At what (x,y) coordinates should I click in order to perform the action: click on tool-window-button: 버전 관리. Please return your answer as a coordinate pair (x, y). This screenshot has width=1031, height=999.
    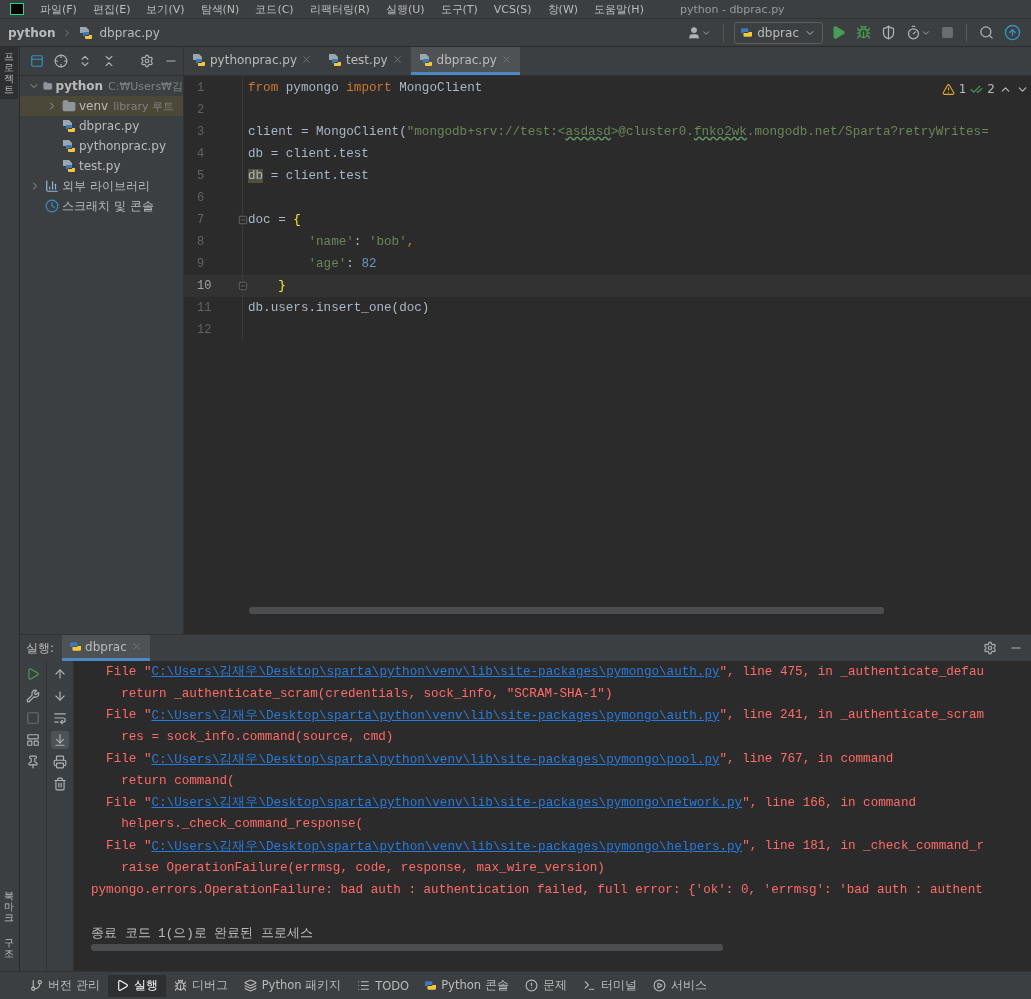
    Looking at the image, I should click on (65, 985).